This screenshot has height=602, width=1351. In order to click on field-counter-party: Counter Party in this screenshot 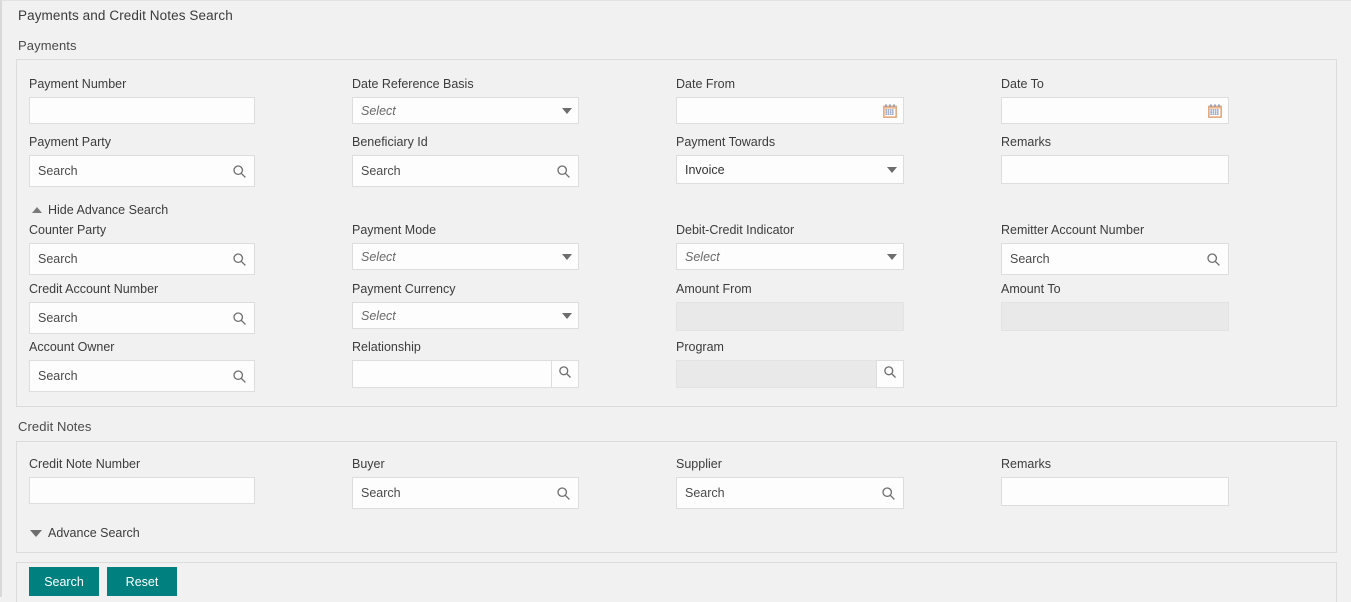, I will do `click(142, 249)`.